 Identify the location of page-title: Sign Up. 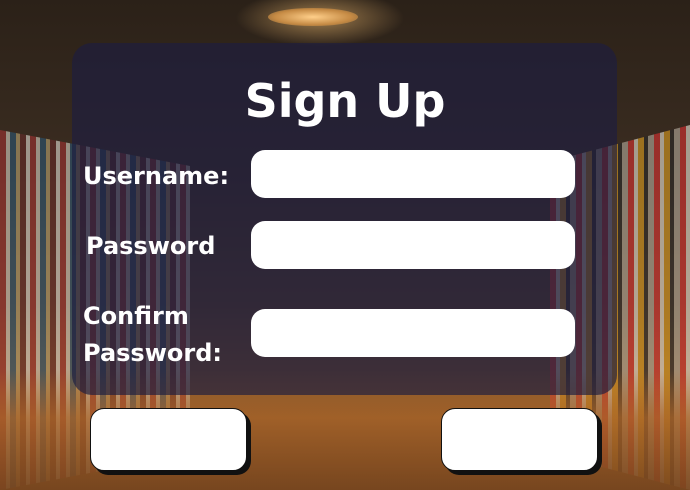
(345, 101).